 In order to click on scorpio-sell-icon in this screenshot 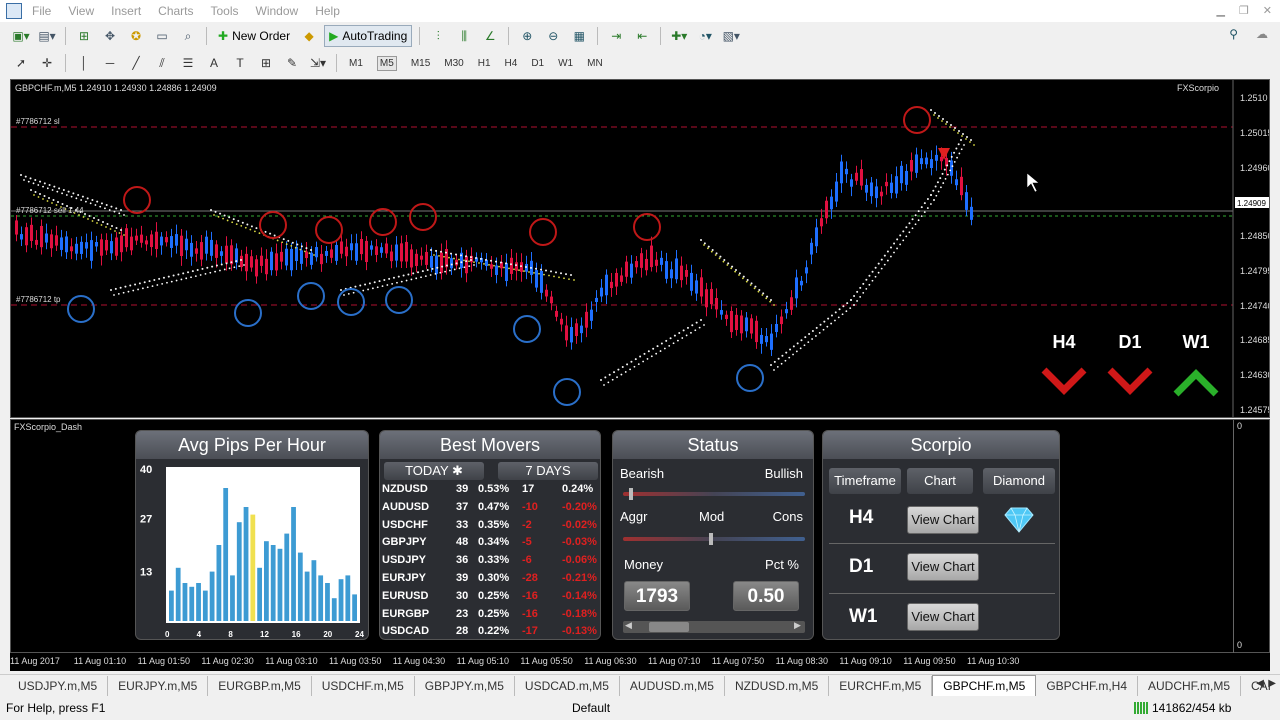, I will do `click(423, 217)`.